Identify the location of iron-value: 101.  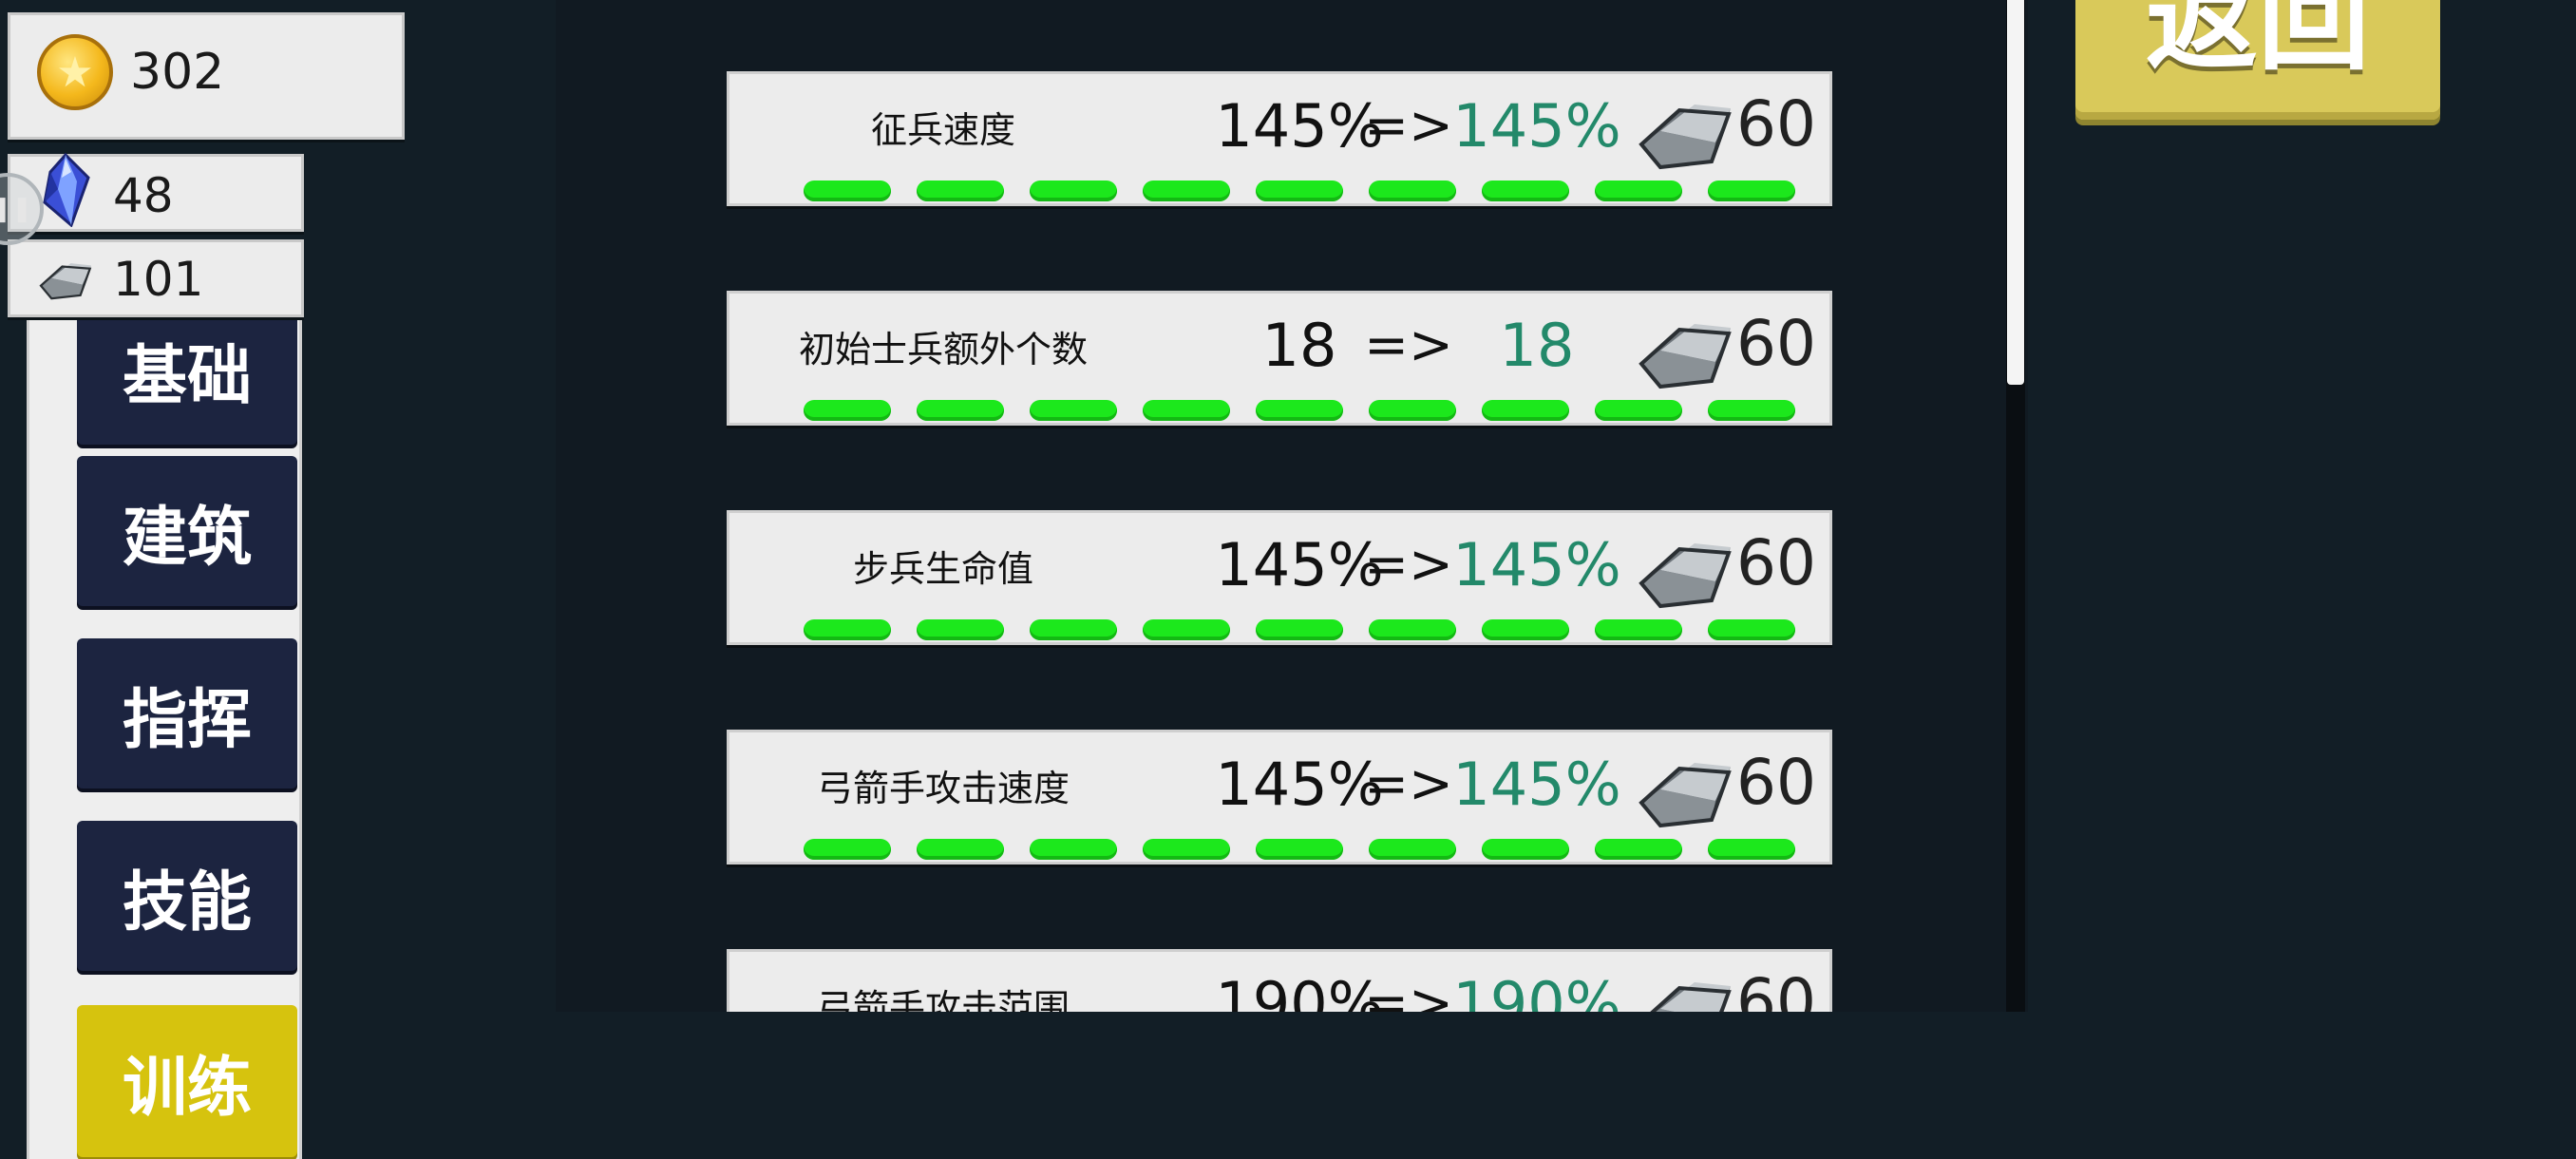
(158, 279).